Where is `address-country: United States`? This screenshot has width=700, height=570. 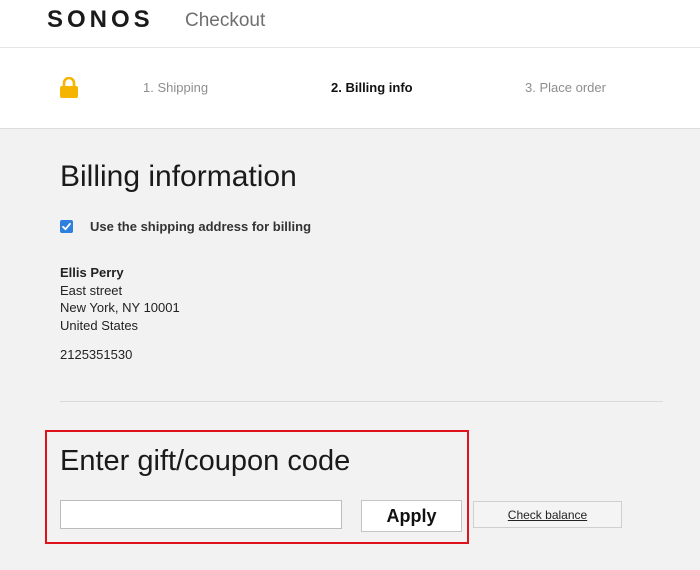
address-country: United States is located at coordinates (99, 325).